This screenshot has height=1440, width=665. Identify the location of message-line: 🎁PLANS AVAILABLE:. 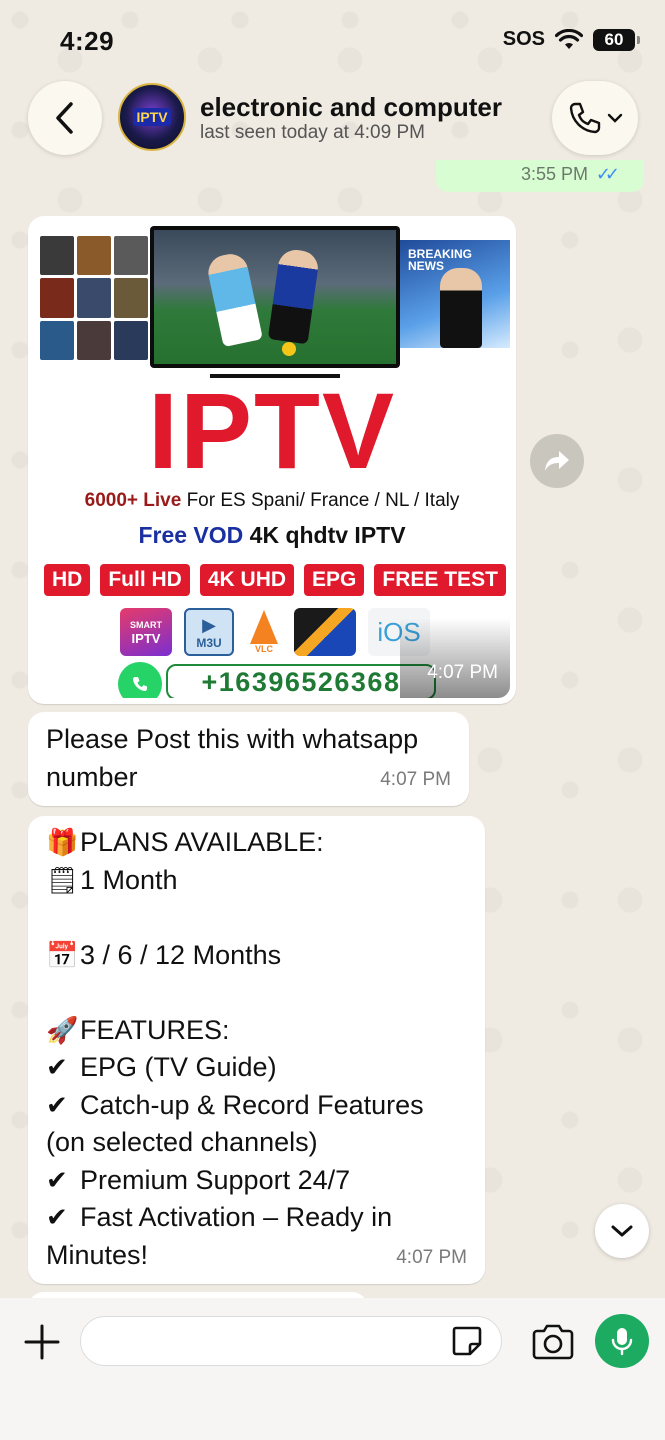
(256, 843).